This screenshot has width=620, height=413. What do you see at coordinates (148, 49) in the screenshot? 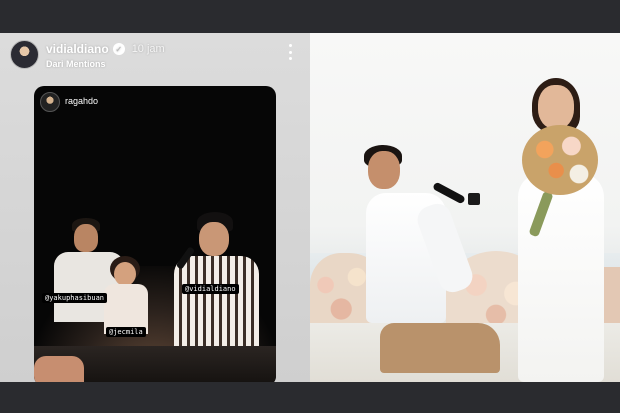
I see `story-time: 10 jam` at bounding box center [148, 49].